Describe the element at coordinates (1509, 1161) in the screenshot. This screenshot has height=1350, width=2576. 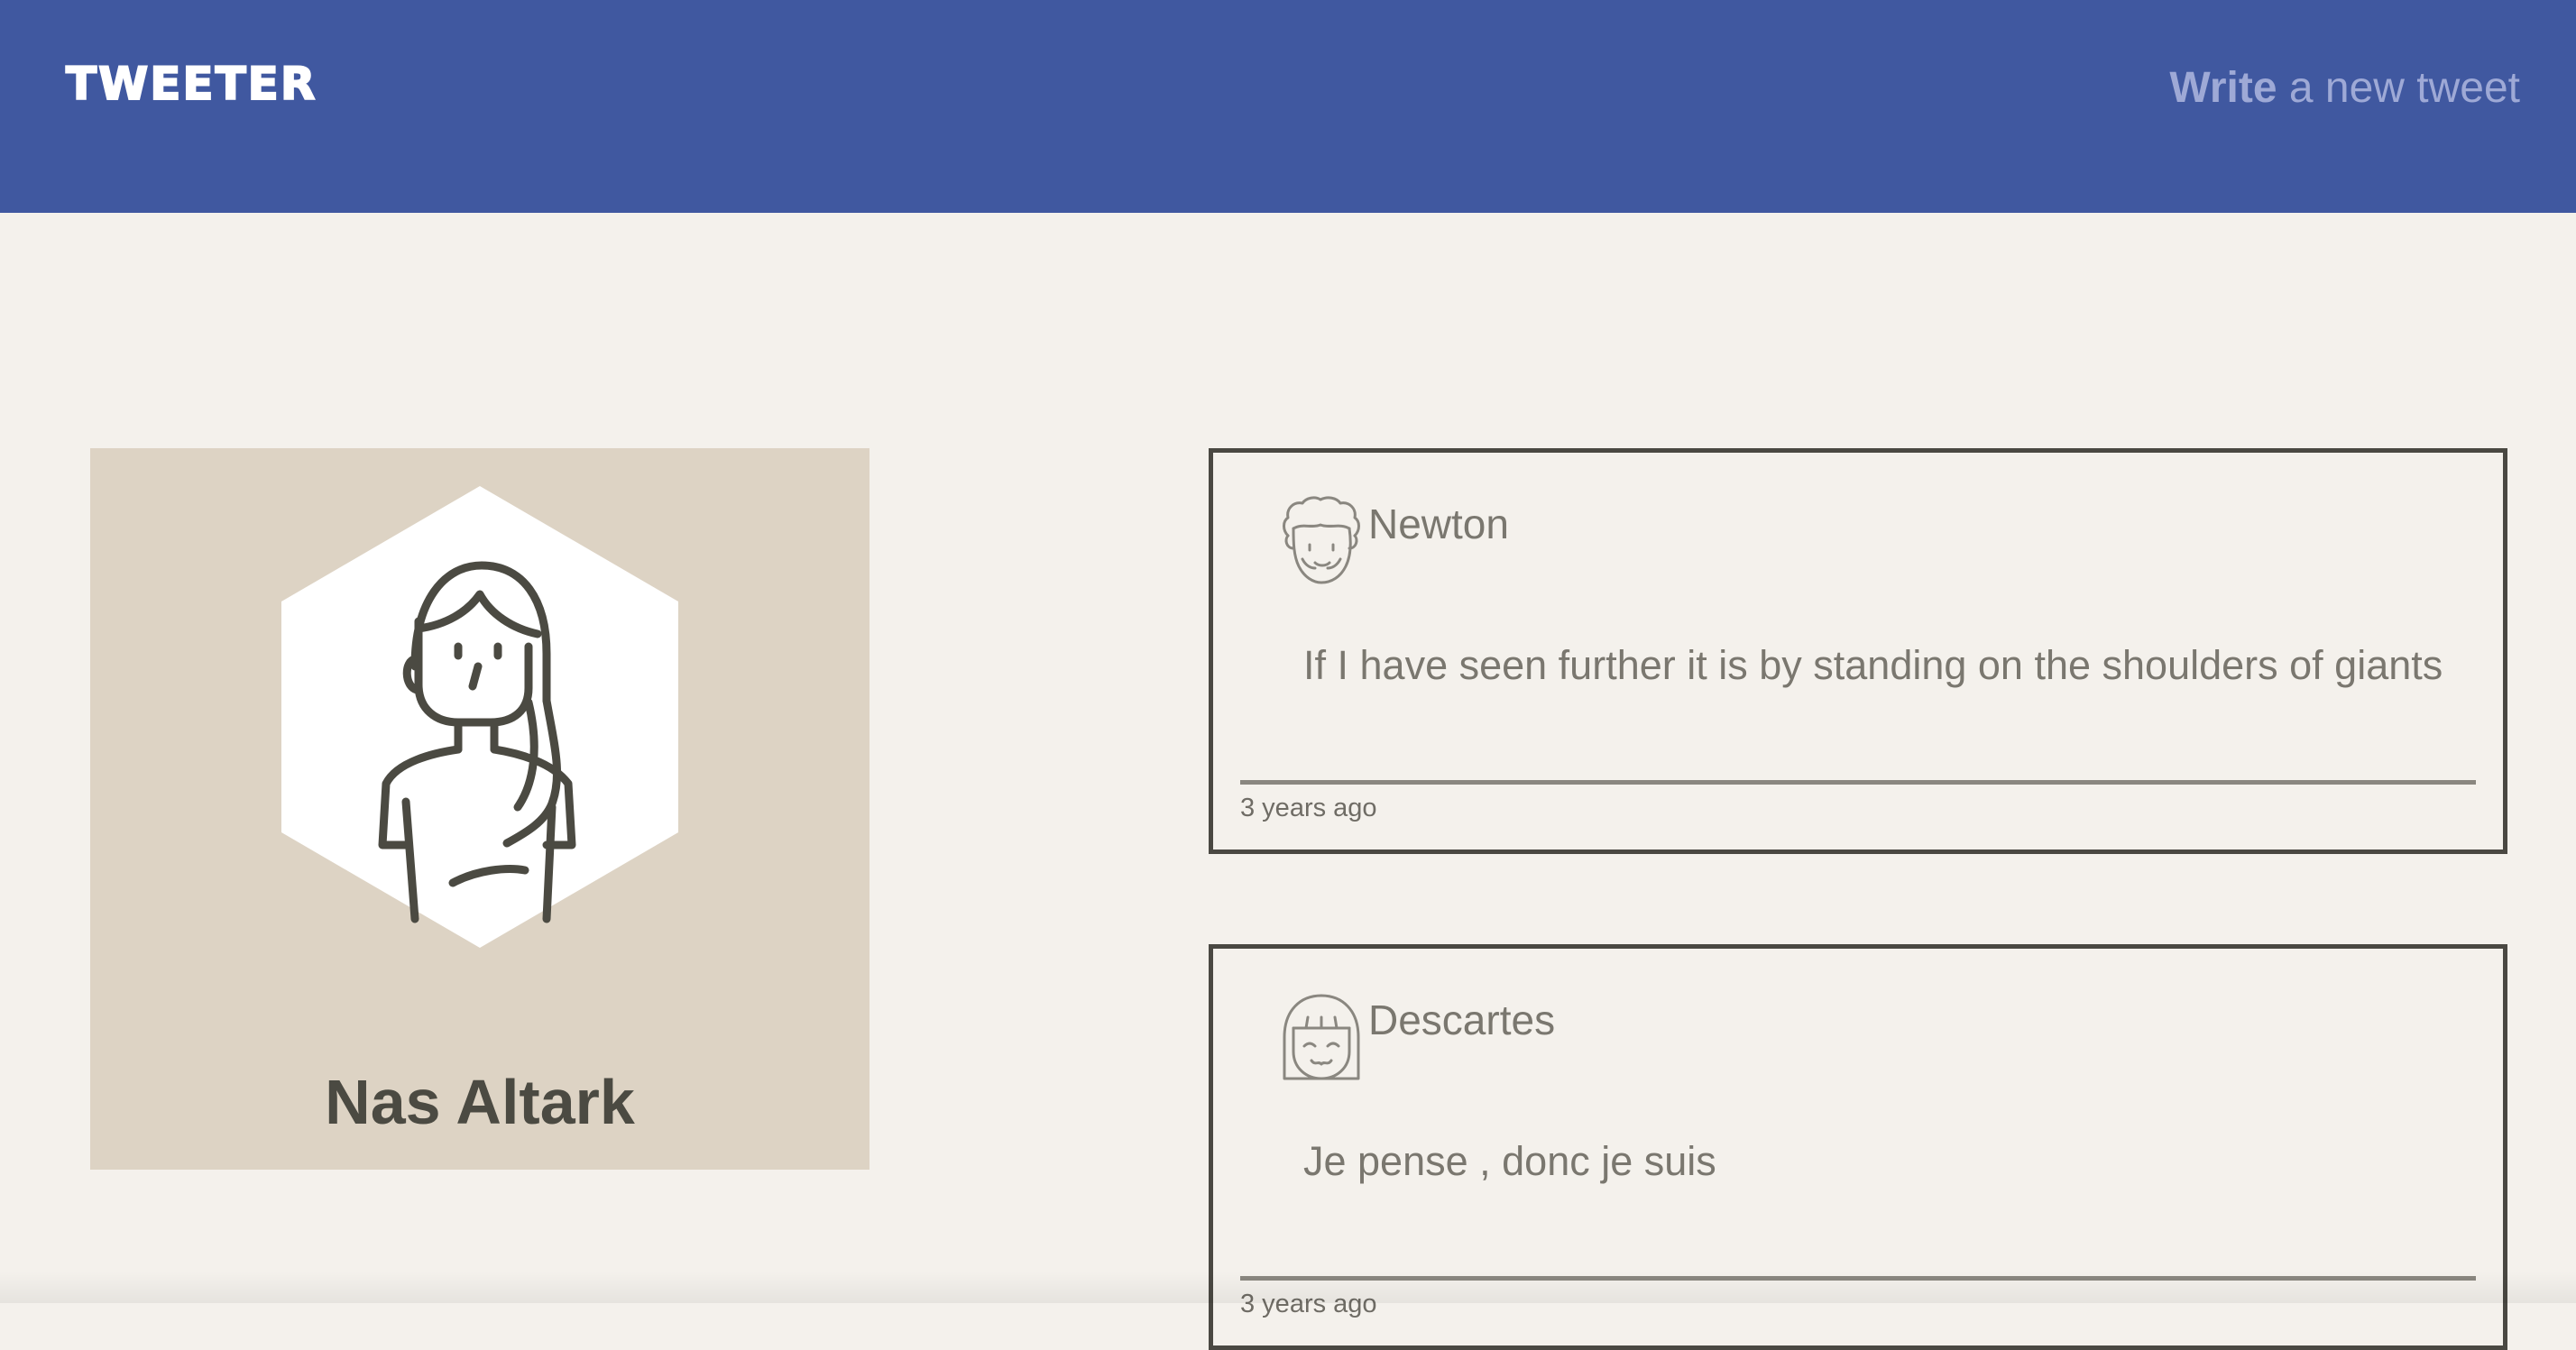
I see `tweet-text: Je pense , donc je suis` at that location.